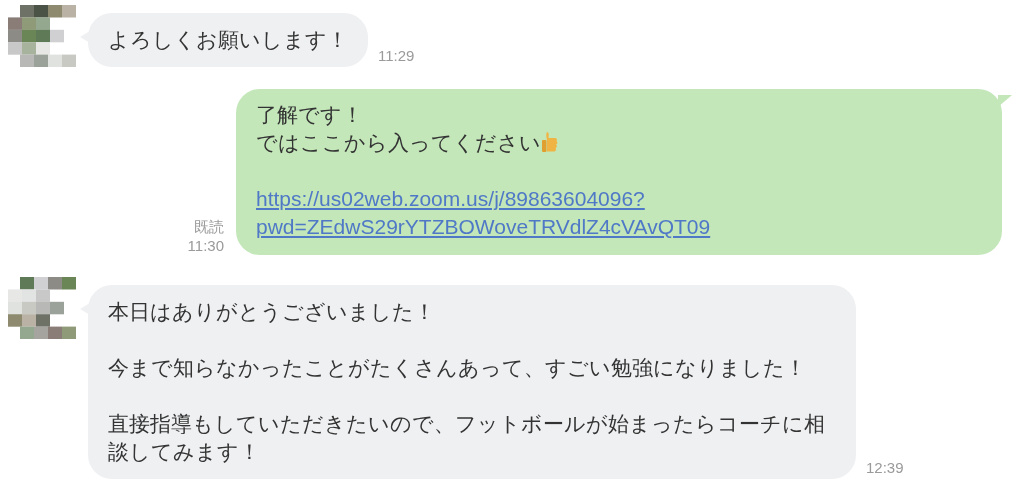 Image resolution: width=1024 pixels, height=492 pixels. What do you see at coordinates (209, 226) in the screenshot?
I see `read-receipt: 既読` at bounding box center [209, 226].